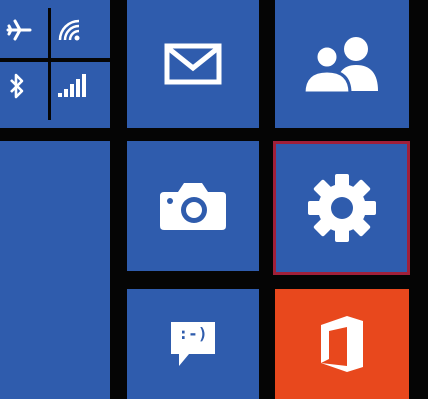 The image size is (428, 399). I want to click on status-tile, so click(55, 64).